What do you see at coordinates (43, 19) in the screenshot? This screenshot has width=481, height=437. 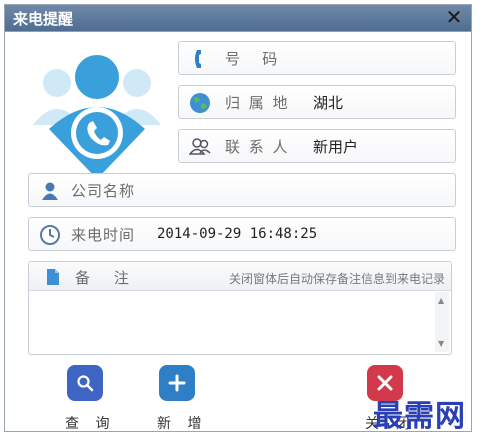 I see `window-title: 来电提醒` at bounding box center [43, 19].